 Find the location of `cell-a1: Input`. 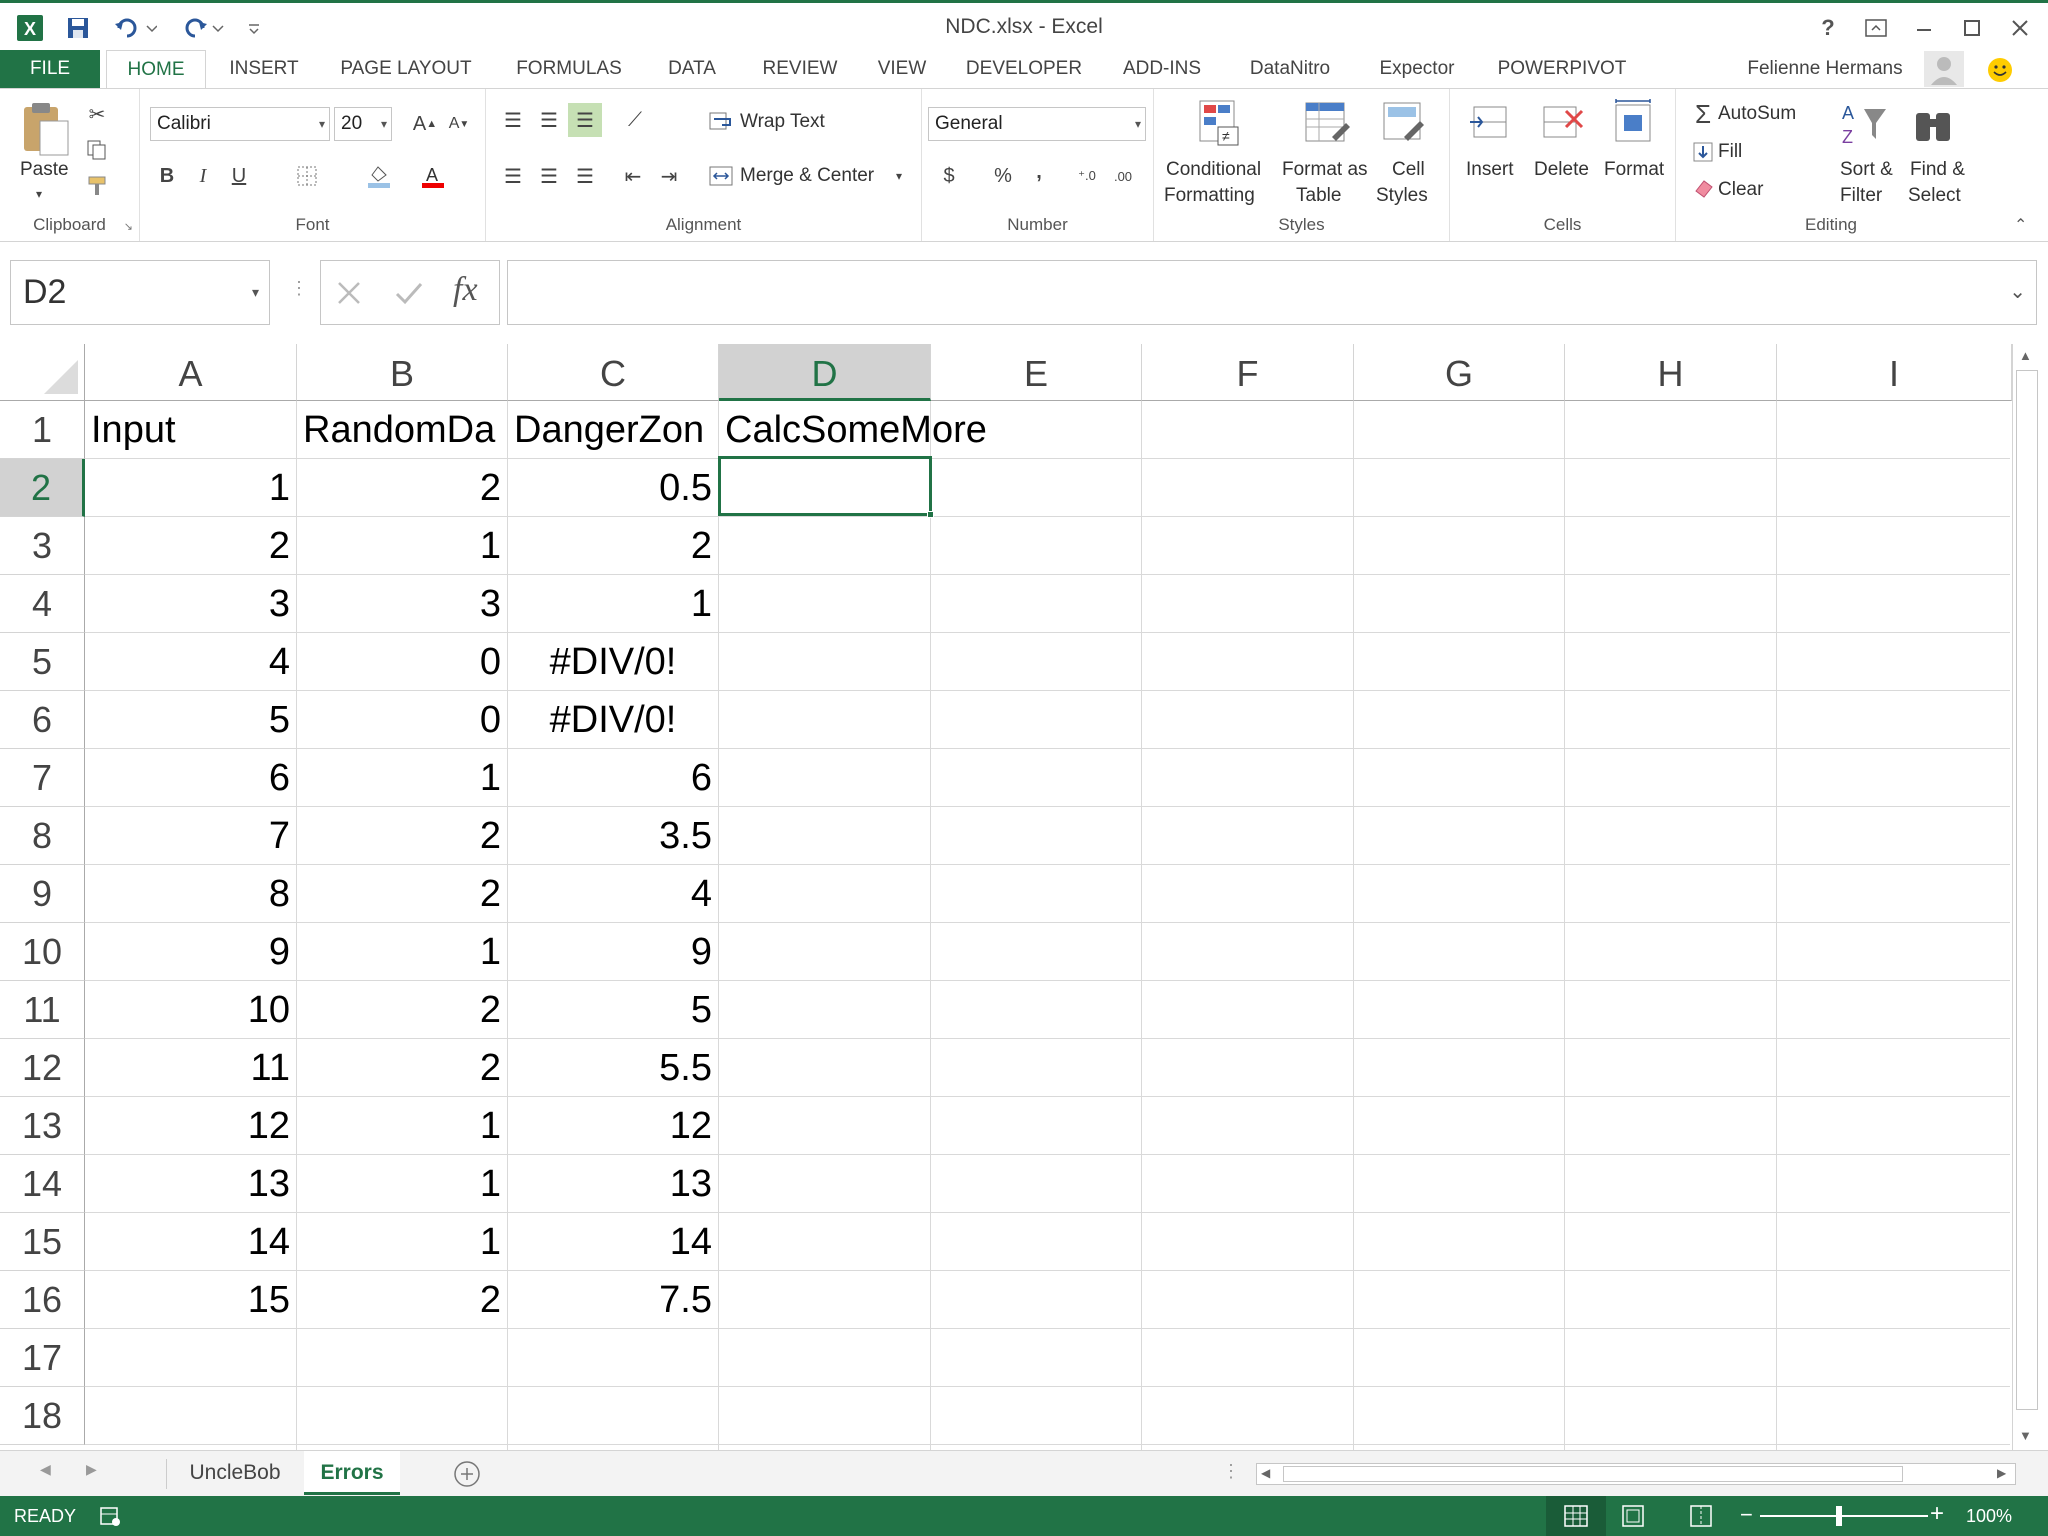

cell-a1: Input is located at coordinates (190, 430).